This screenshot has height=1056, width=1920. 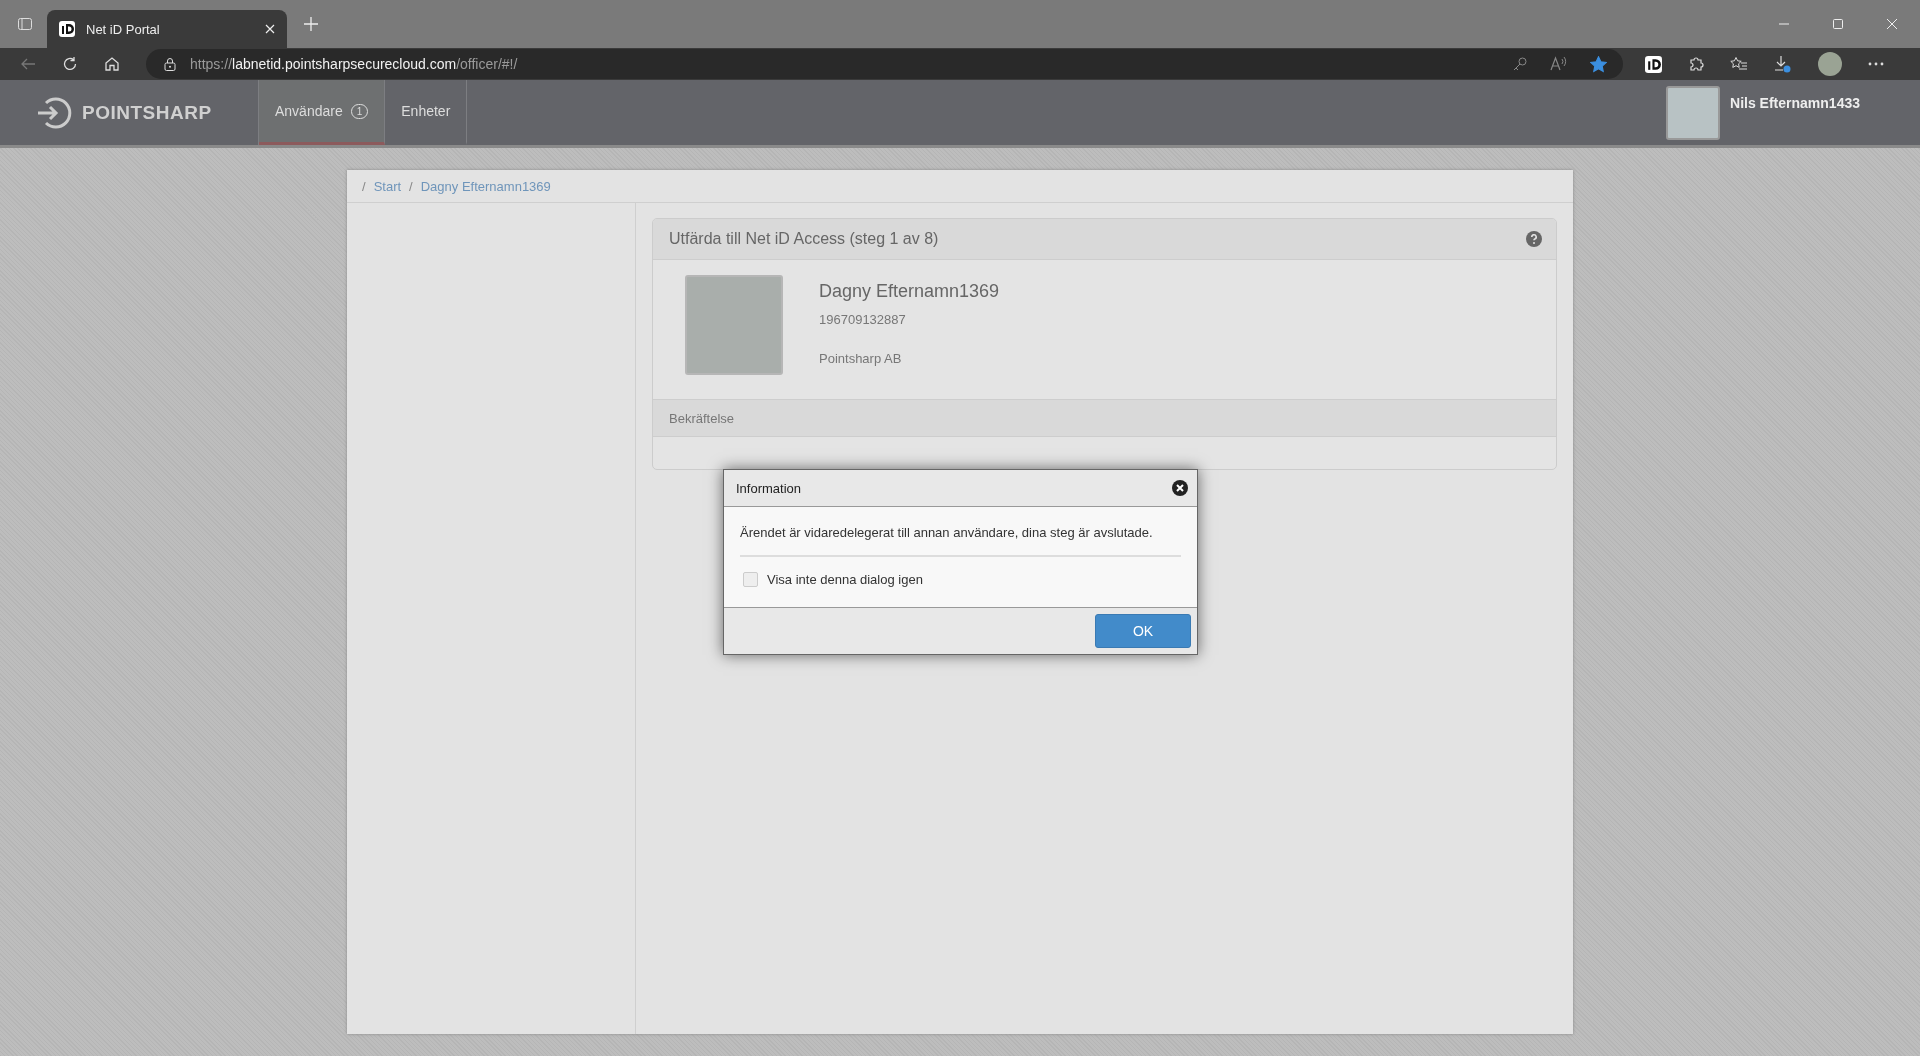 I want to click on site-logo-icon, so click(x=67, y=29).